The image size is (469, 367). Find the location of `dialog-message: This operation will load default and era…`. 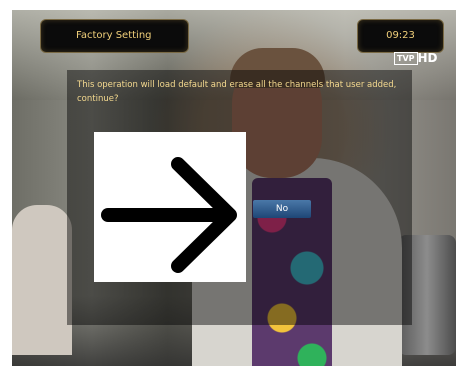

dialog-message: This operation will load default and era… is located at coordinates (237, 92).